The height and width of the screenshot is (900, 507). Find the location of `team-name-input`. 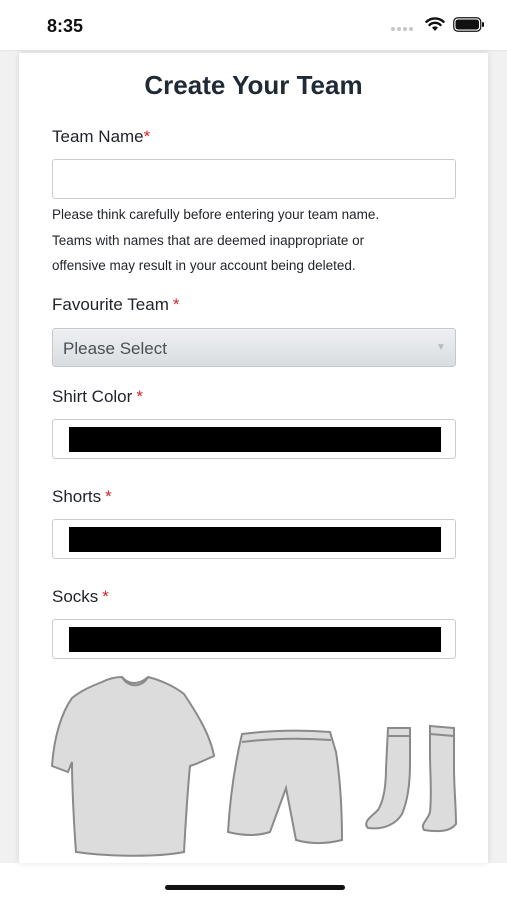

team-name-input is located at coordinates (254, 179).